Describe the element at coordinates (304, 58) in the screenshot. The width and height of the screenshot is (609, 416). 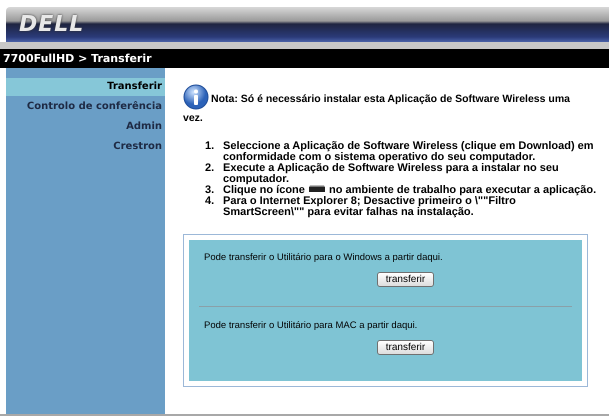
I see `breadcrumb: 7700FullHD > Transferir` at that location.